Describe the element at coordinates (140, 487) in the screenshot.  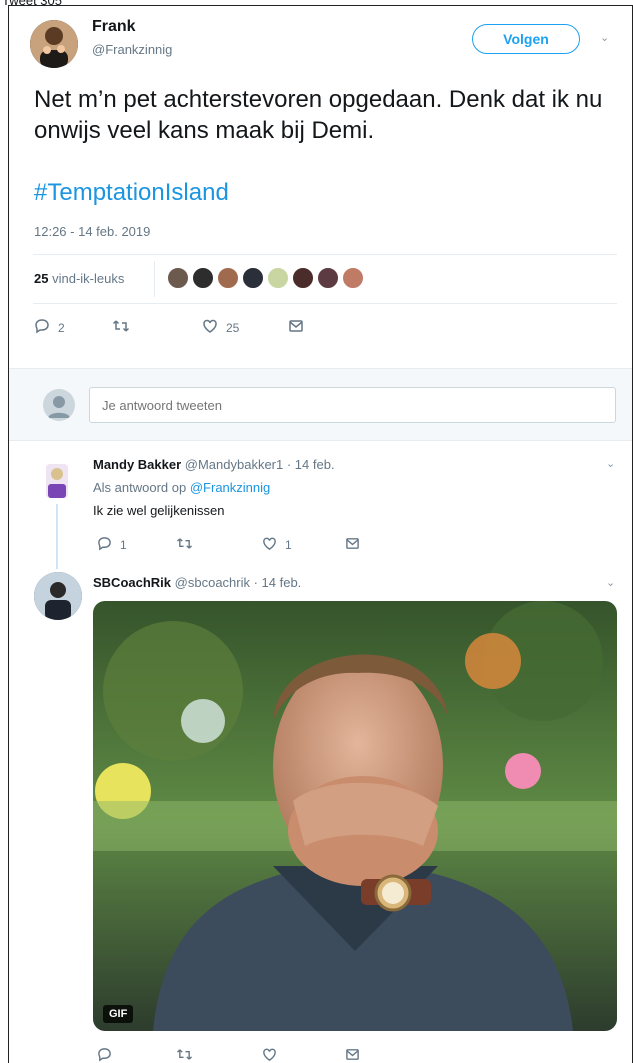
I see `reply-context-prefix: Als antwoord op` at that location.